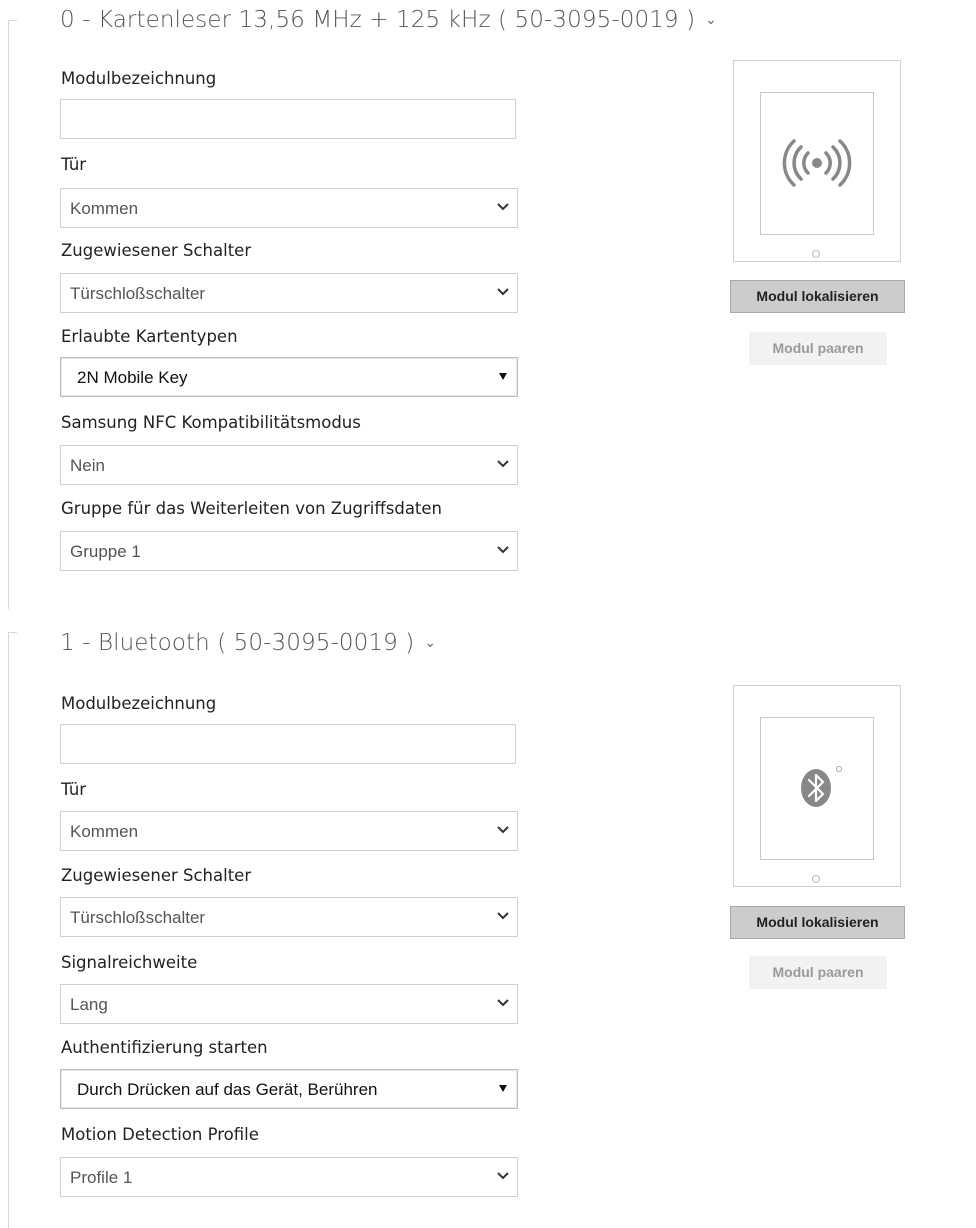 The width and height of the screenshot is (976, 1228). I want to click on rfid-waves-icon, so click(817, 163).